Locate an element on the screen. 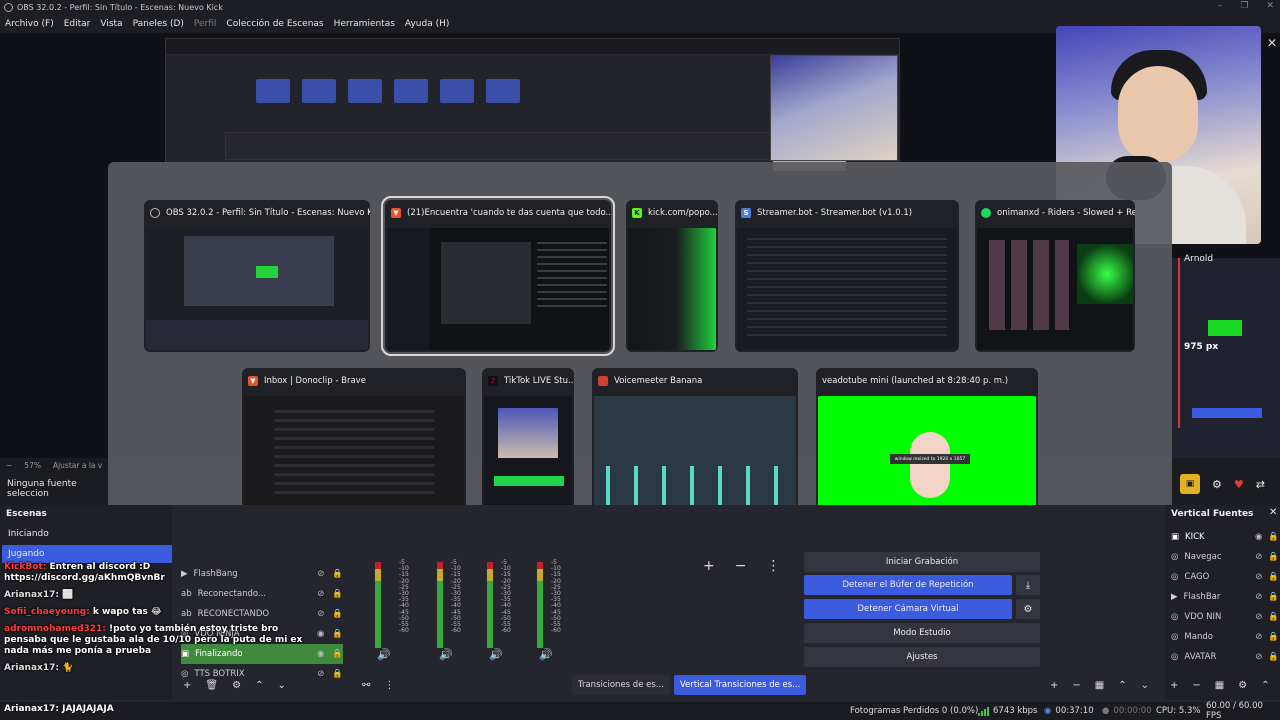 The image size is (1280, 720). scene-item: Iniciando is located at coordinates (87, 534).